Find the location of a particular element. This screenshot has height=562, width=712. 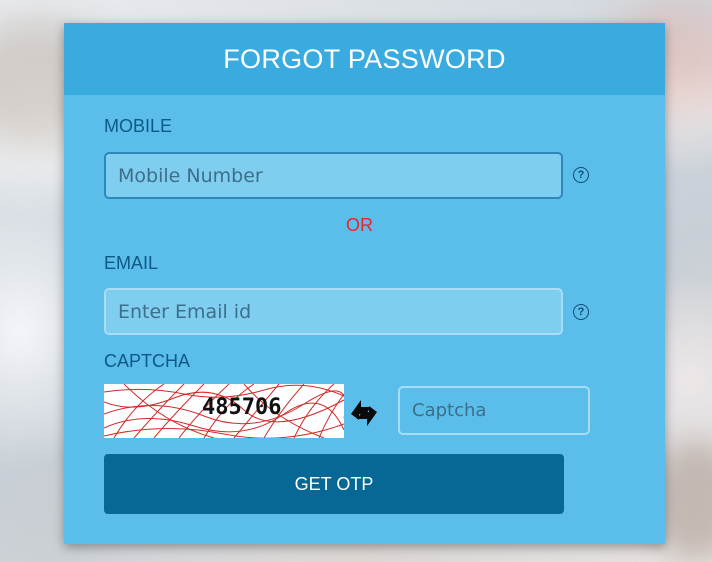

captcha-text: 485706 is located at coordinates (241, 407).